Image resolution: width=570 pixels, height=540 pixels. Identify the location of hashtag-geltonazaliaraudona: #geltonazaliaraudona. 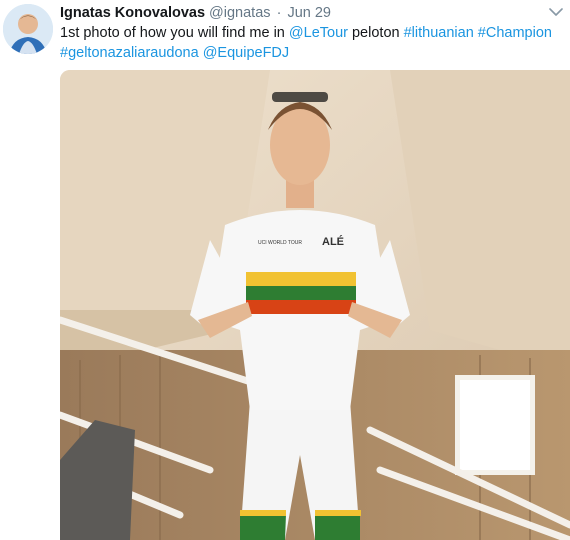
(129, 53).